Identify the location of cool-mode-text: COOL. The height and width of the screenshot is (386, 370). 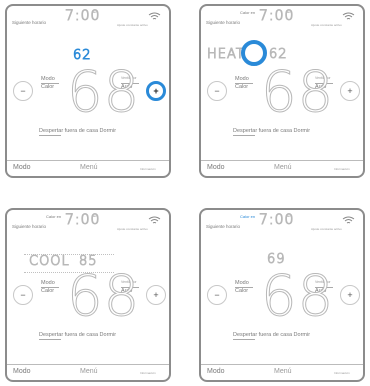
(49, 261).